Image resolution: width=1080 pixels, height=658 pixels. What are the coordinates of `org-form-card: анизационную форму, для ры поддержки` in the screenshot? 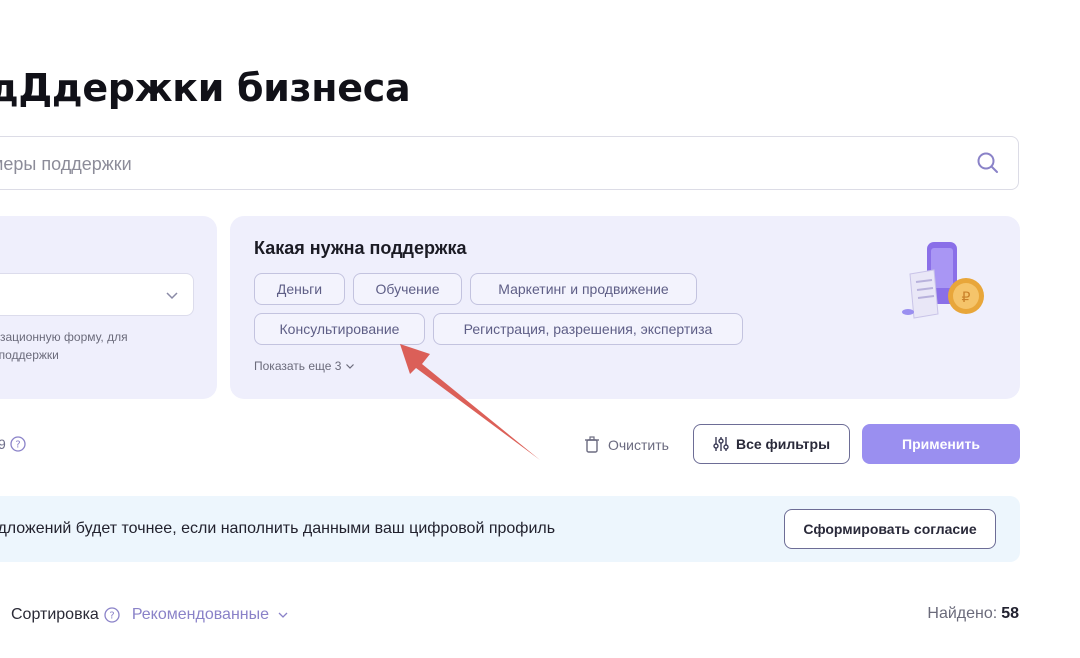 It's located at (108, 307).